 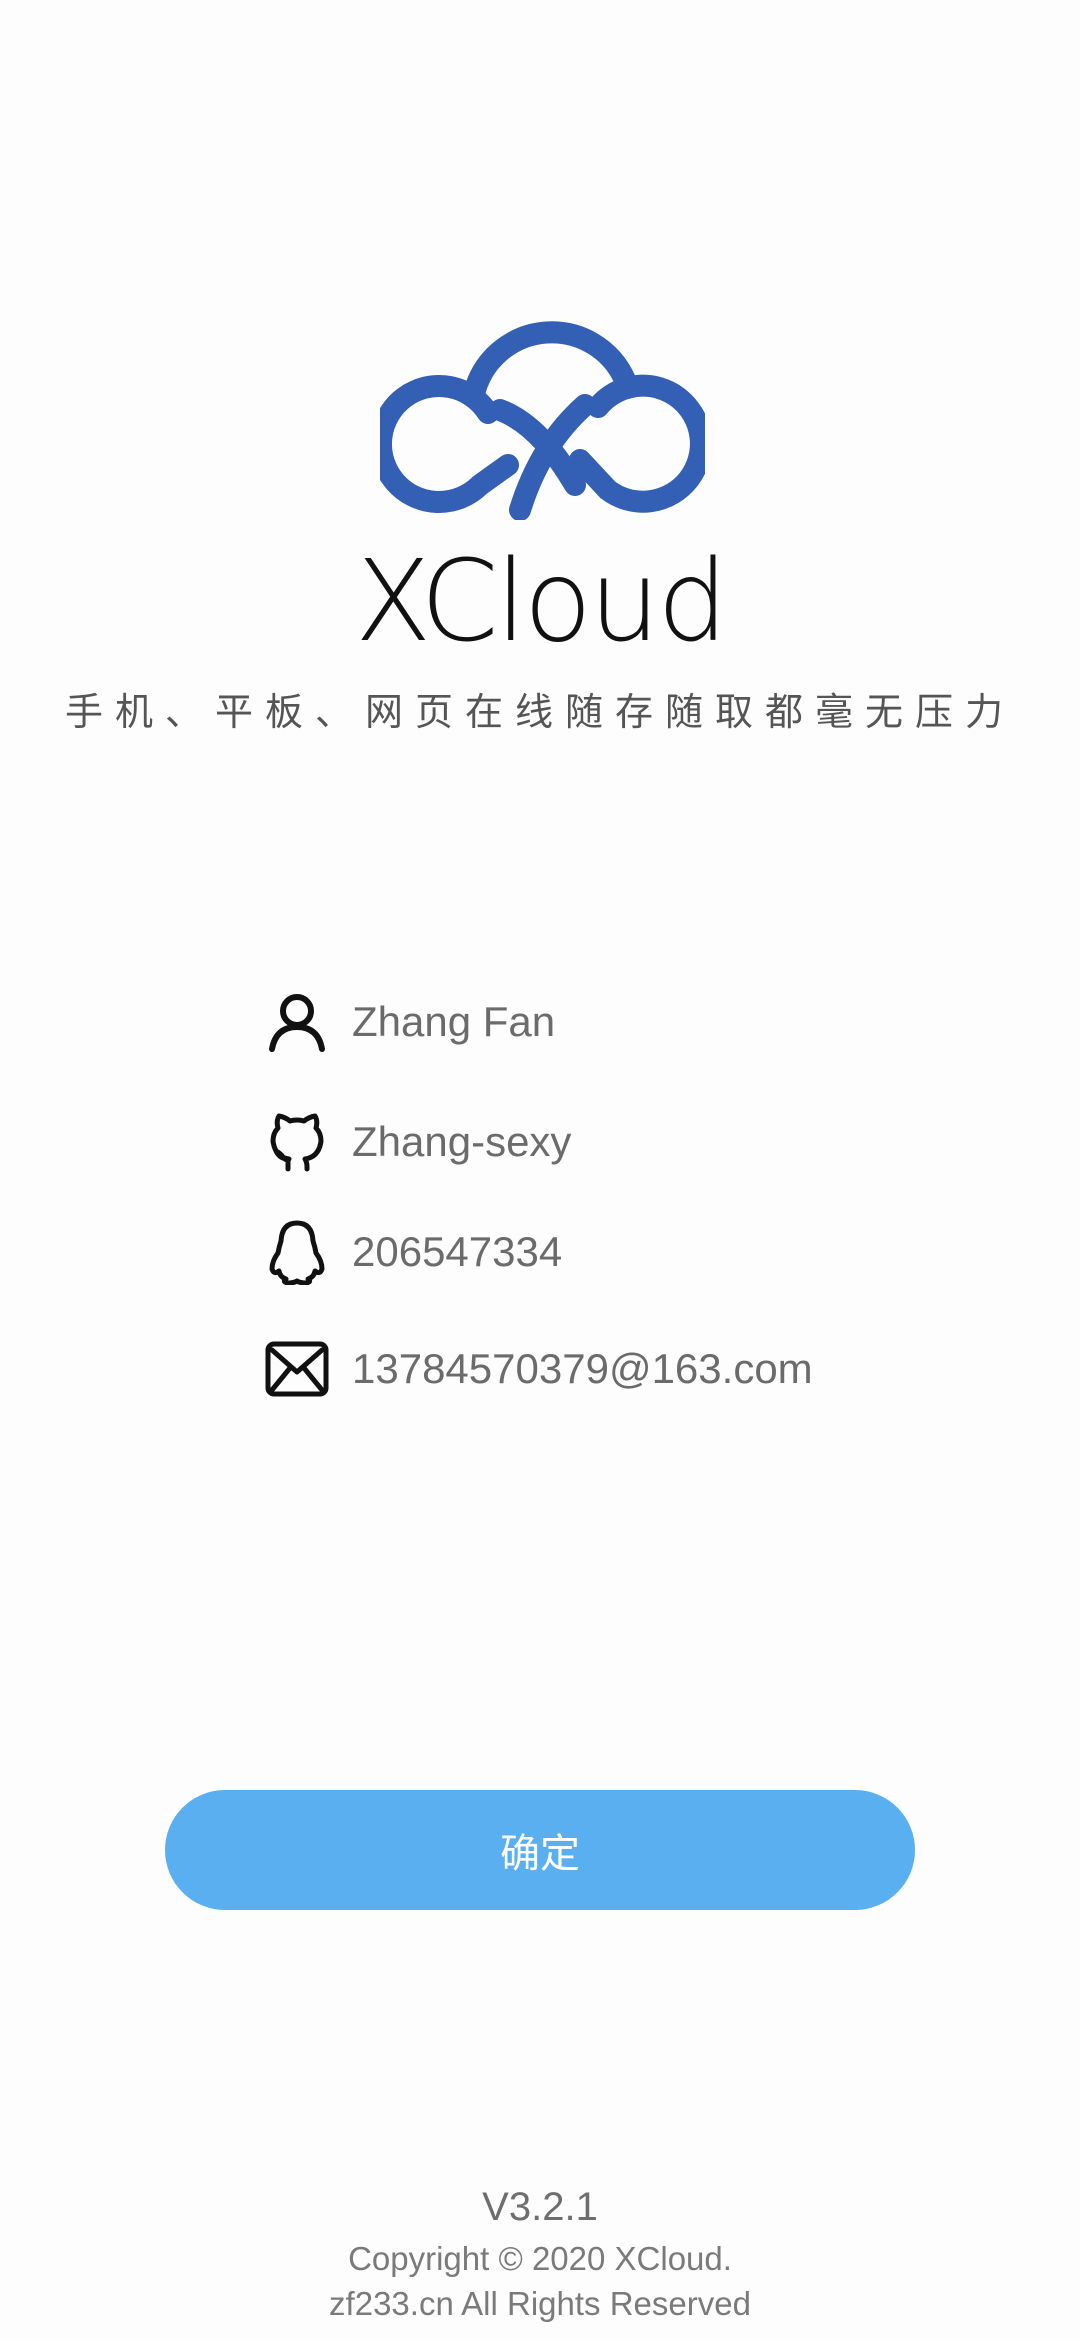 What do you see at coordinates (297, 1142) in the screenshot?
I see `github-icon` at bounding box center [297, 1142].